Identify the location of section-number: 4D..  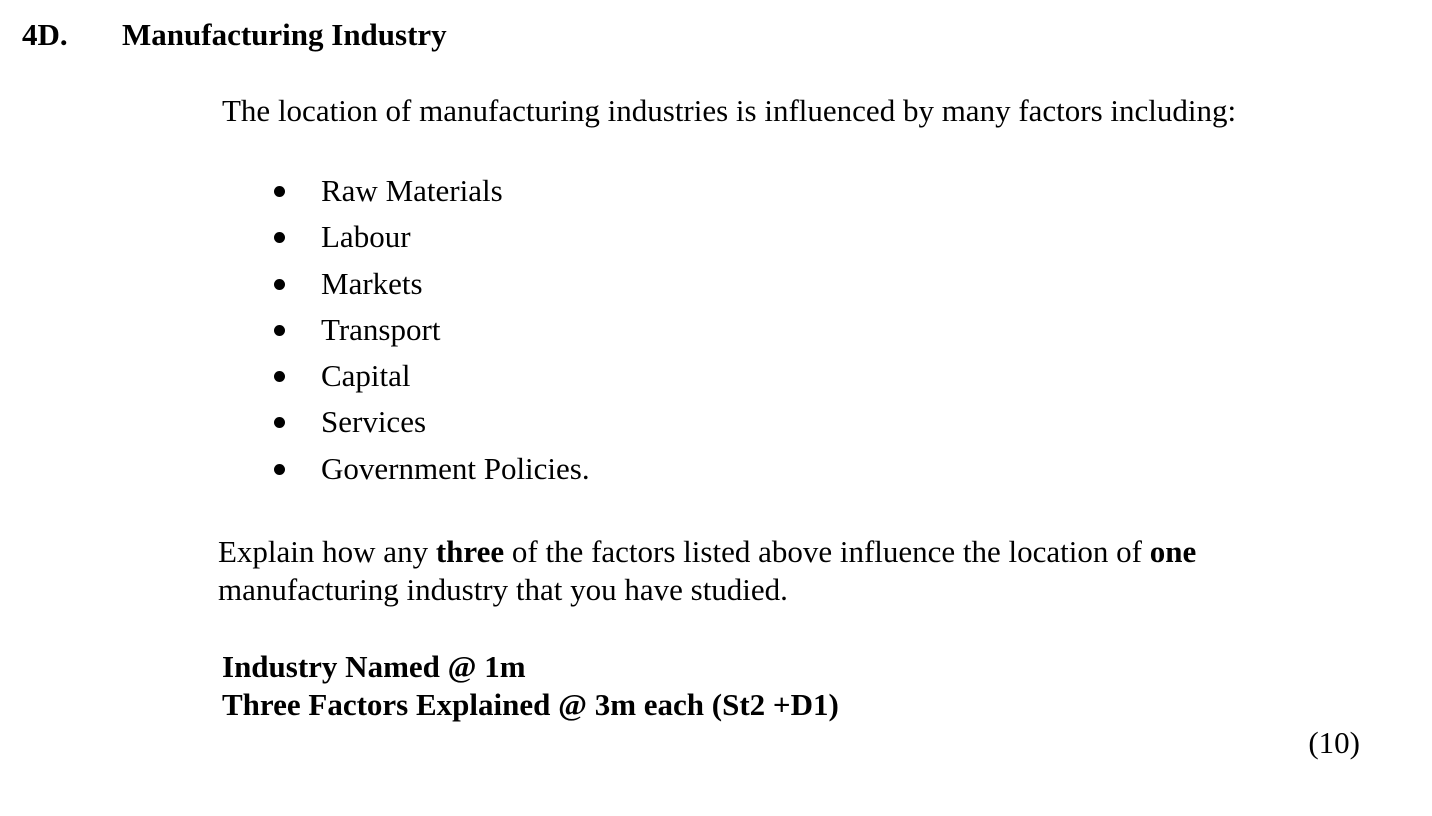
(45, 34).